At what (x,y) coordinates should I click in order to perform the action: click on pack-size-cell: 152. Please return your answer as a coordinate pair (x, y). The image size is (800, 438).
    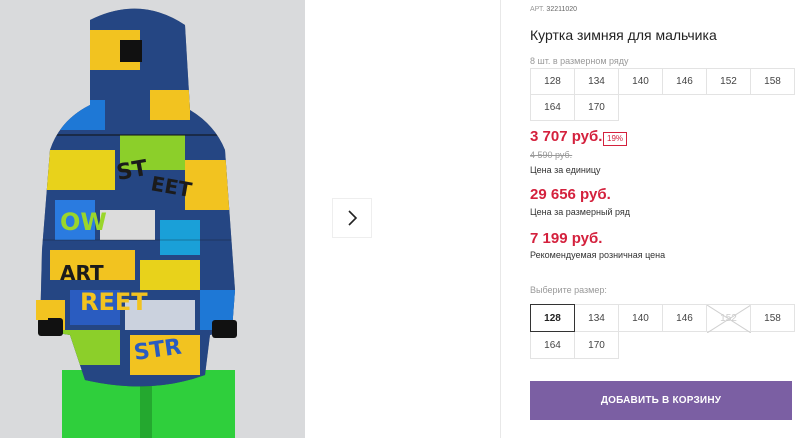
    Looking at the image, I should click on (728, 81).